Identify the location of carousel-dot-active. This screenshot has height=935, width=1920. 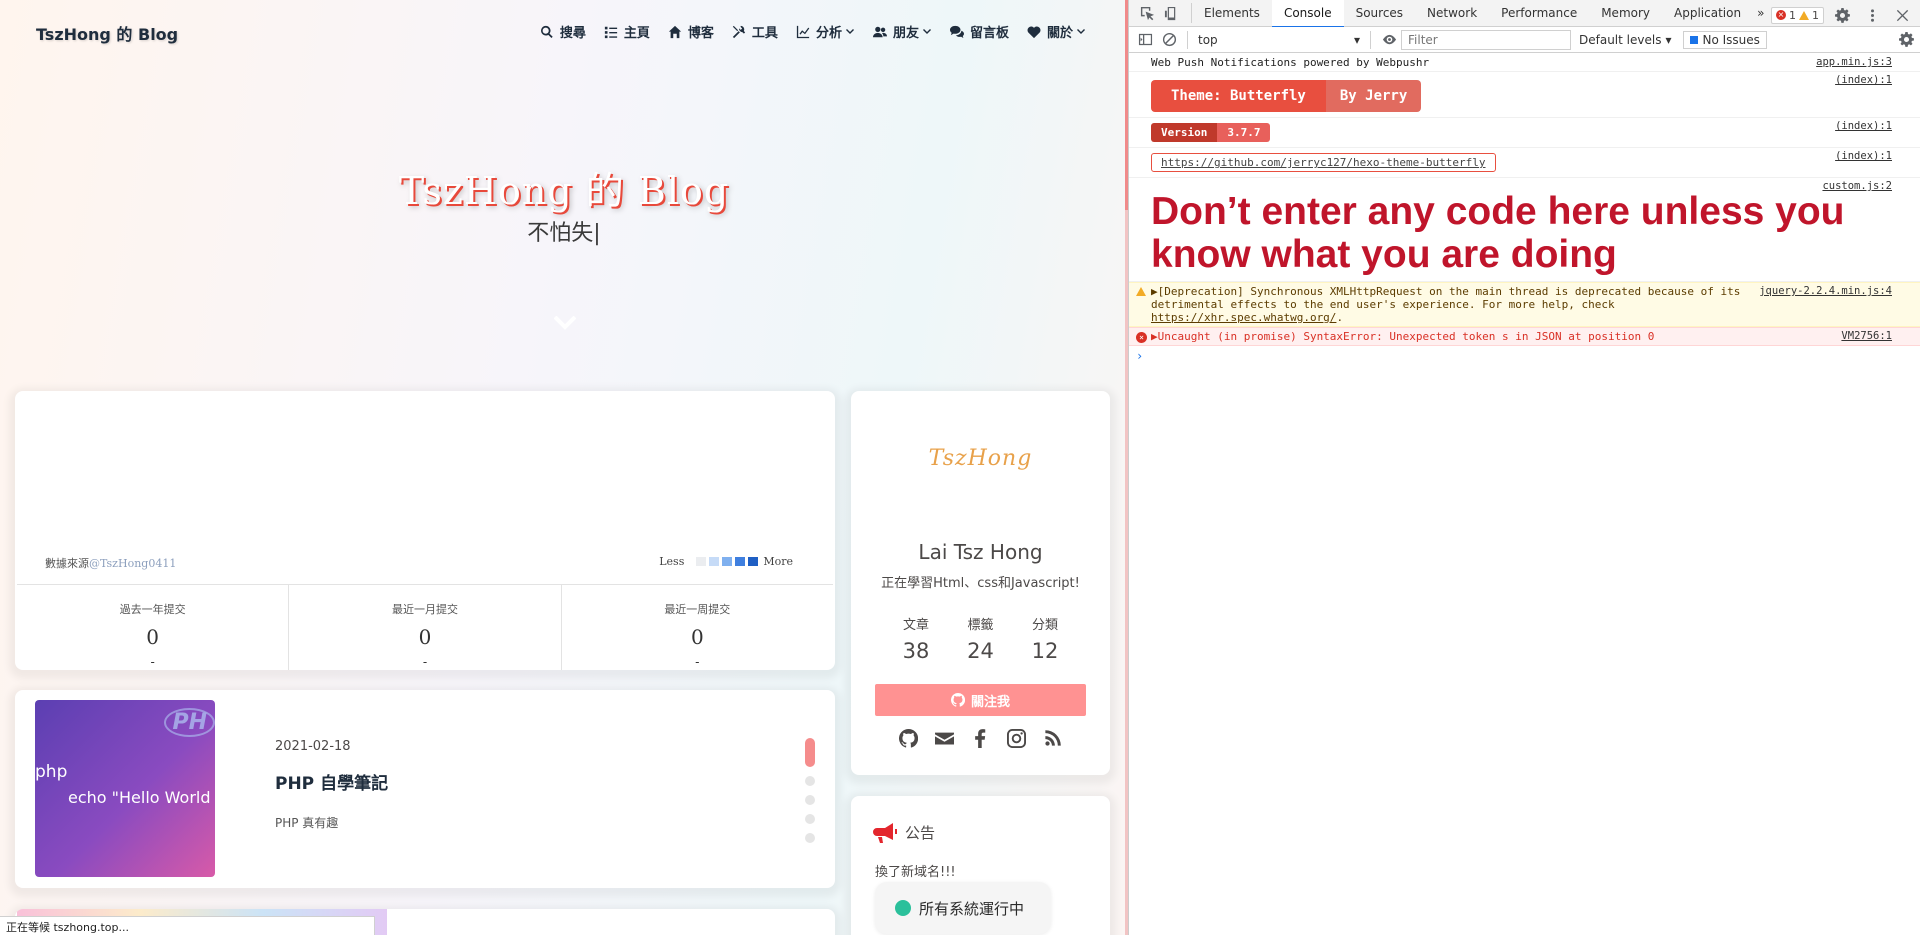
(810, 752).